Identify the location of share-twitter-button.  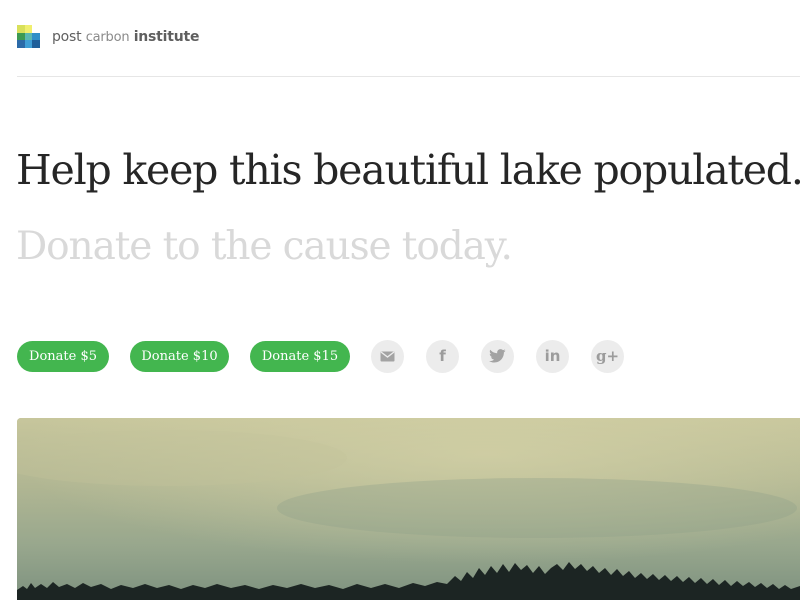
(497, 356).